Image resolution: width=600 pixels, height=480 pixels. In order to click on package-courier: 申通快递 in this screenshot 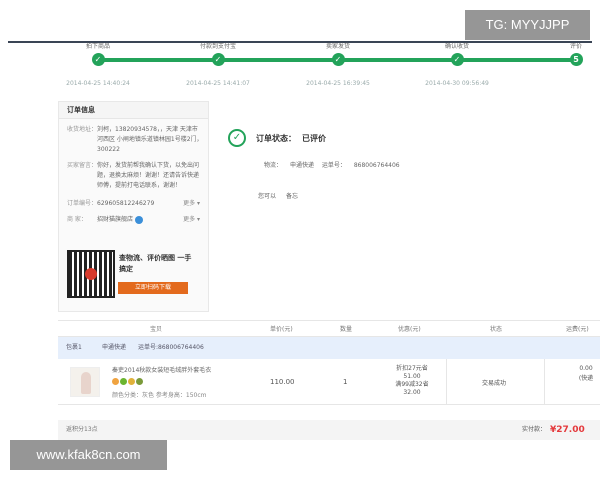, I will do `click(114, 347)`.